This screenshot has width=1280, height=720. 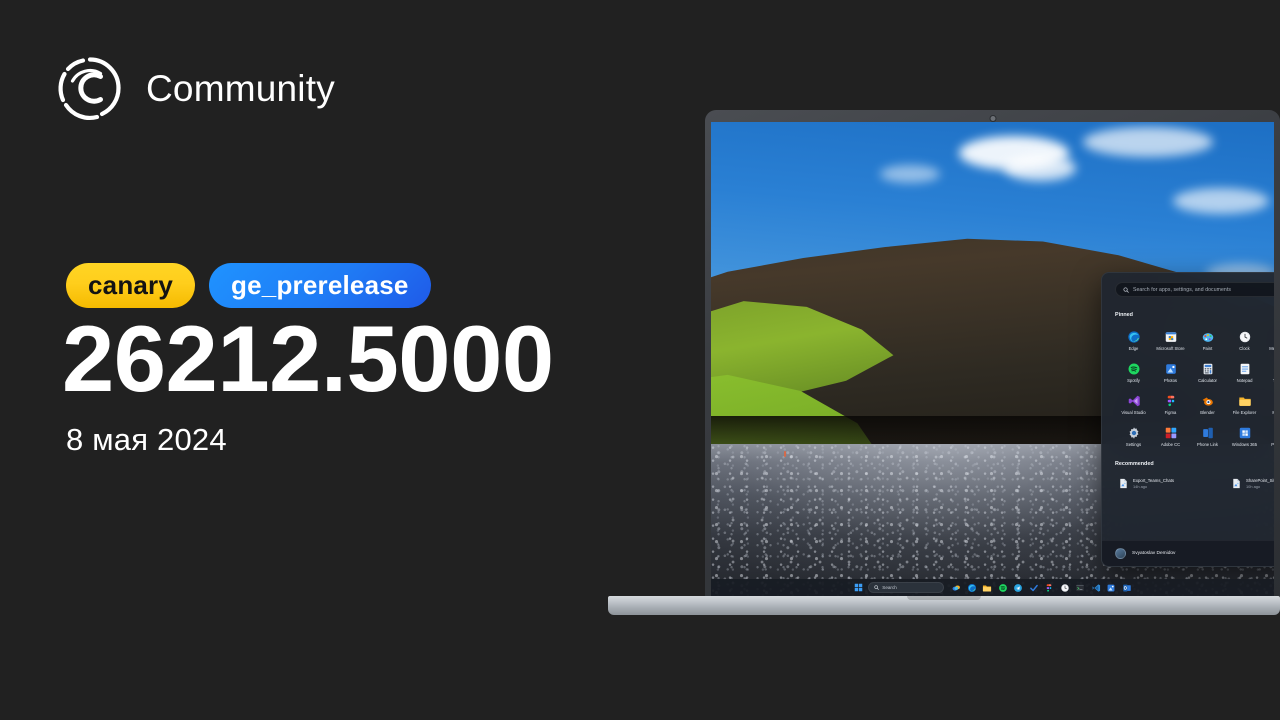 I want to click on start-menu-user-bar: Svyatoslav Demidov, so click(x=1188, y=553).